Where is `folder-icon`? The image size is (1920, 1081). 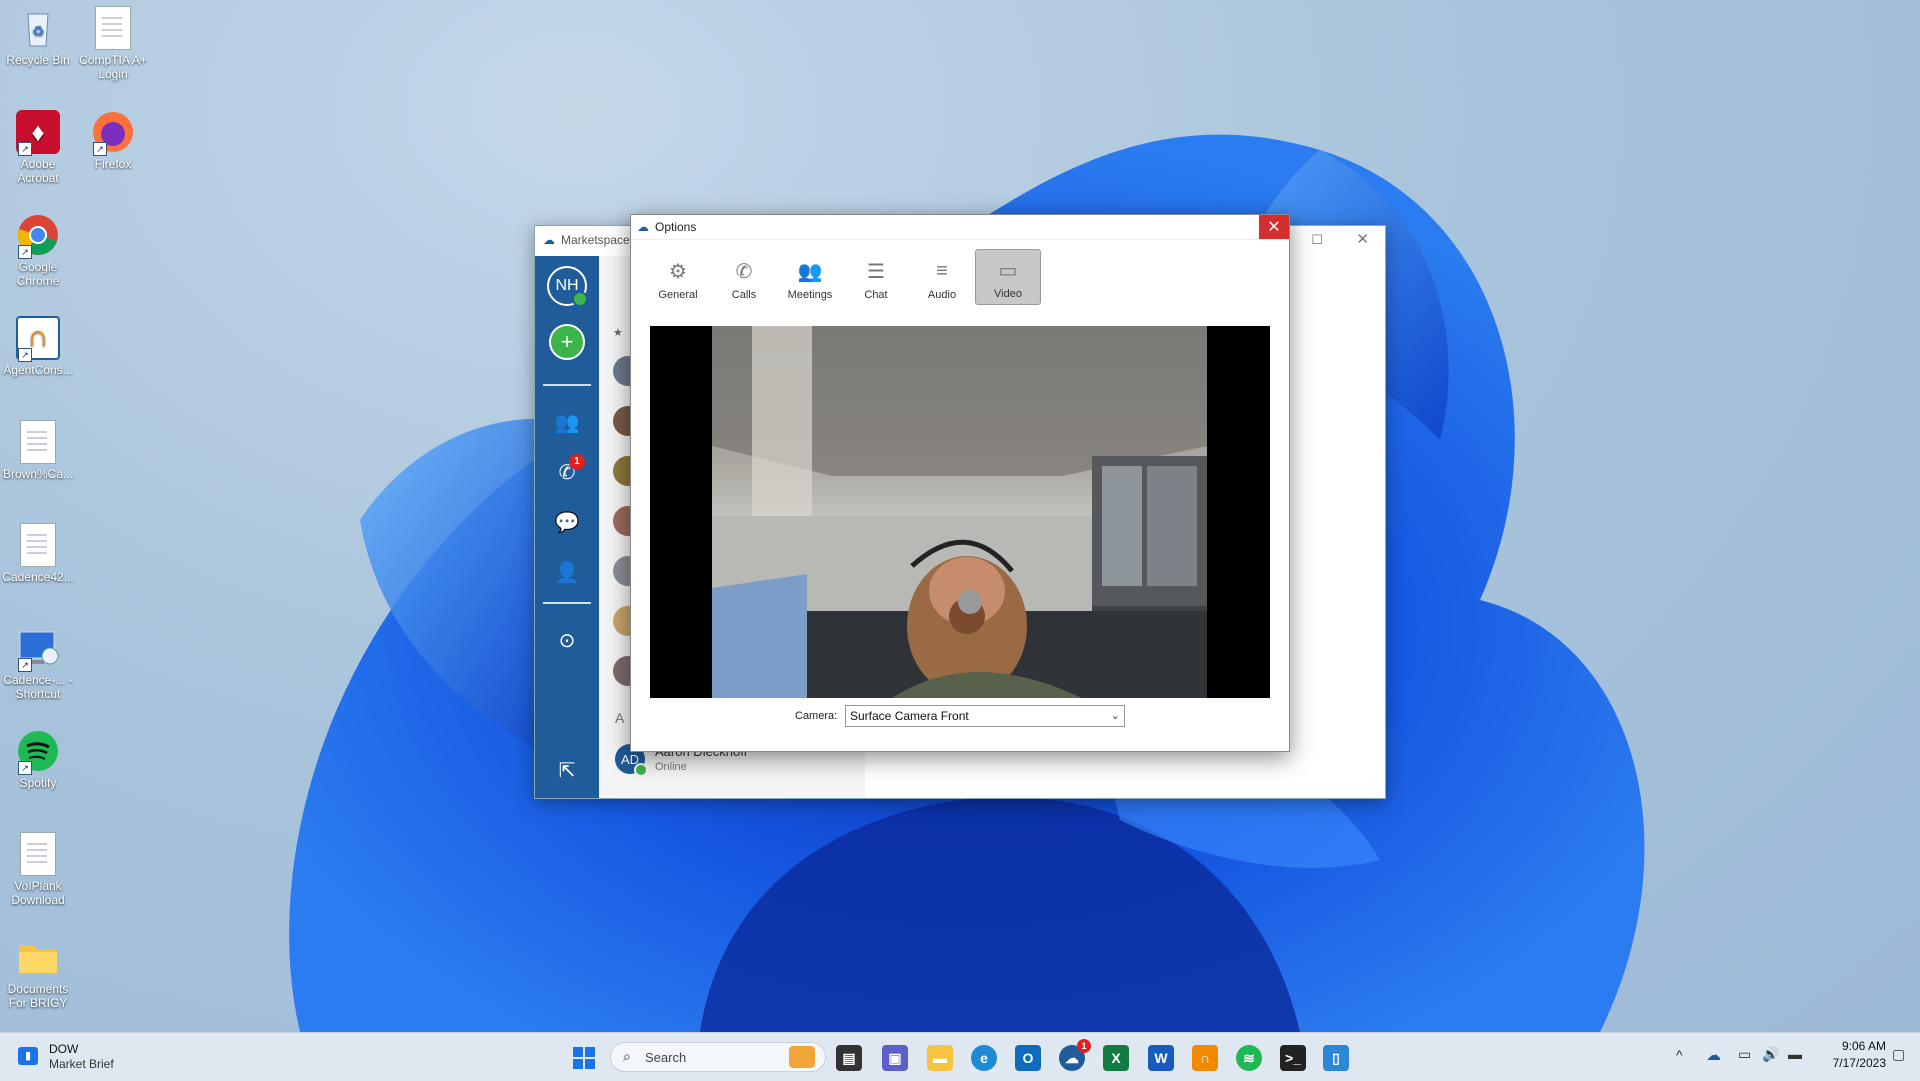
folder-icon is located at coordinates (38, 957).